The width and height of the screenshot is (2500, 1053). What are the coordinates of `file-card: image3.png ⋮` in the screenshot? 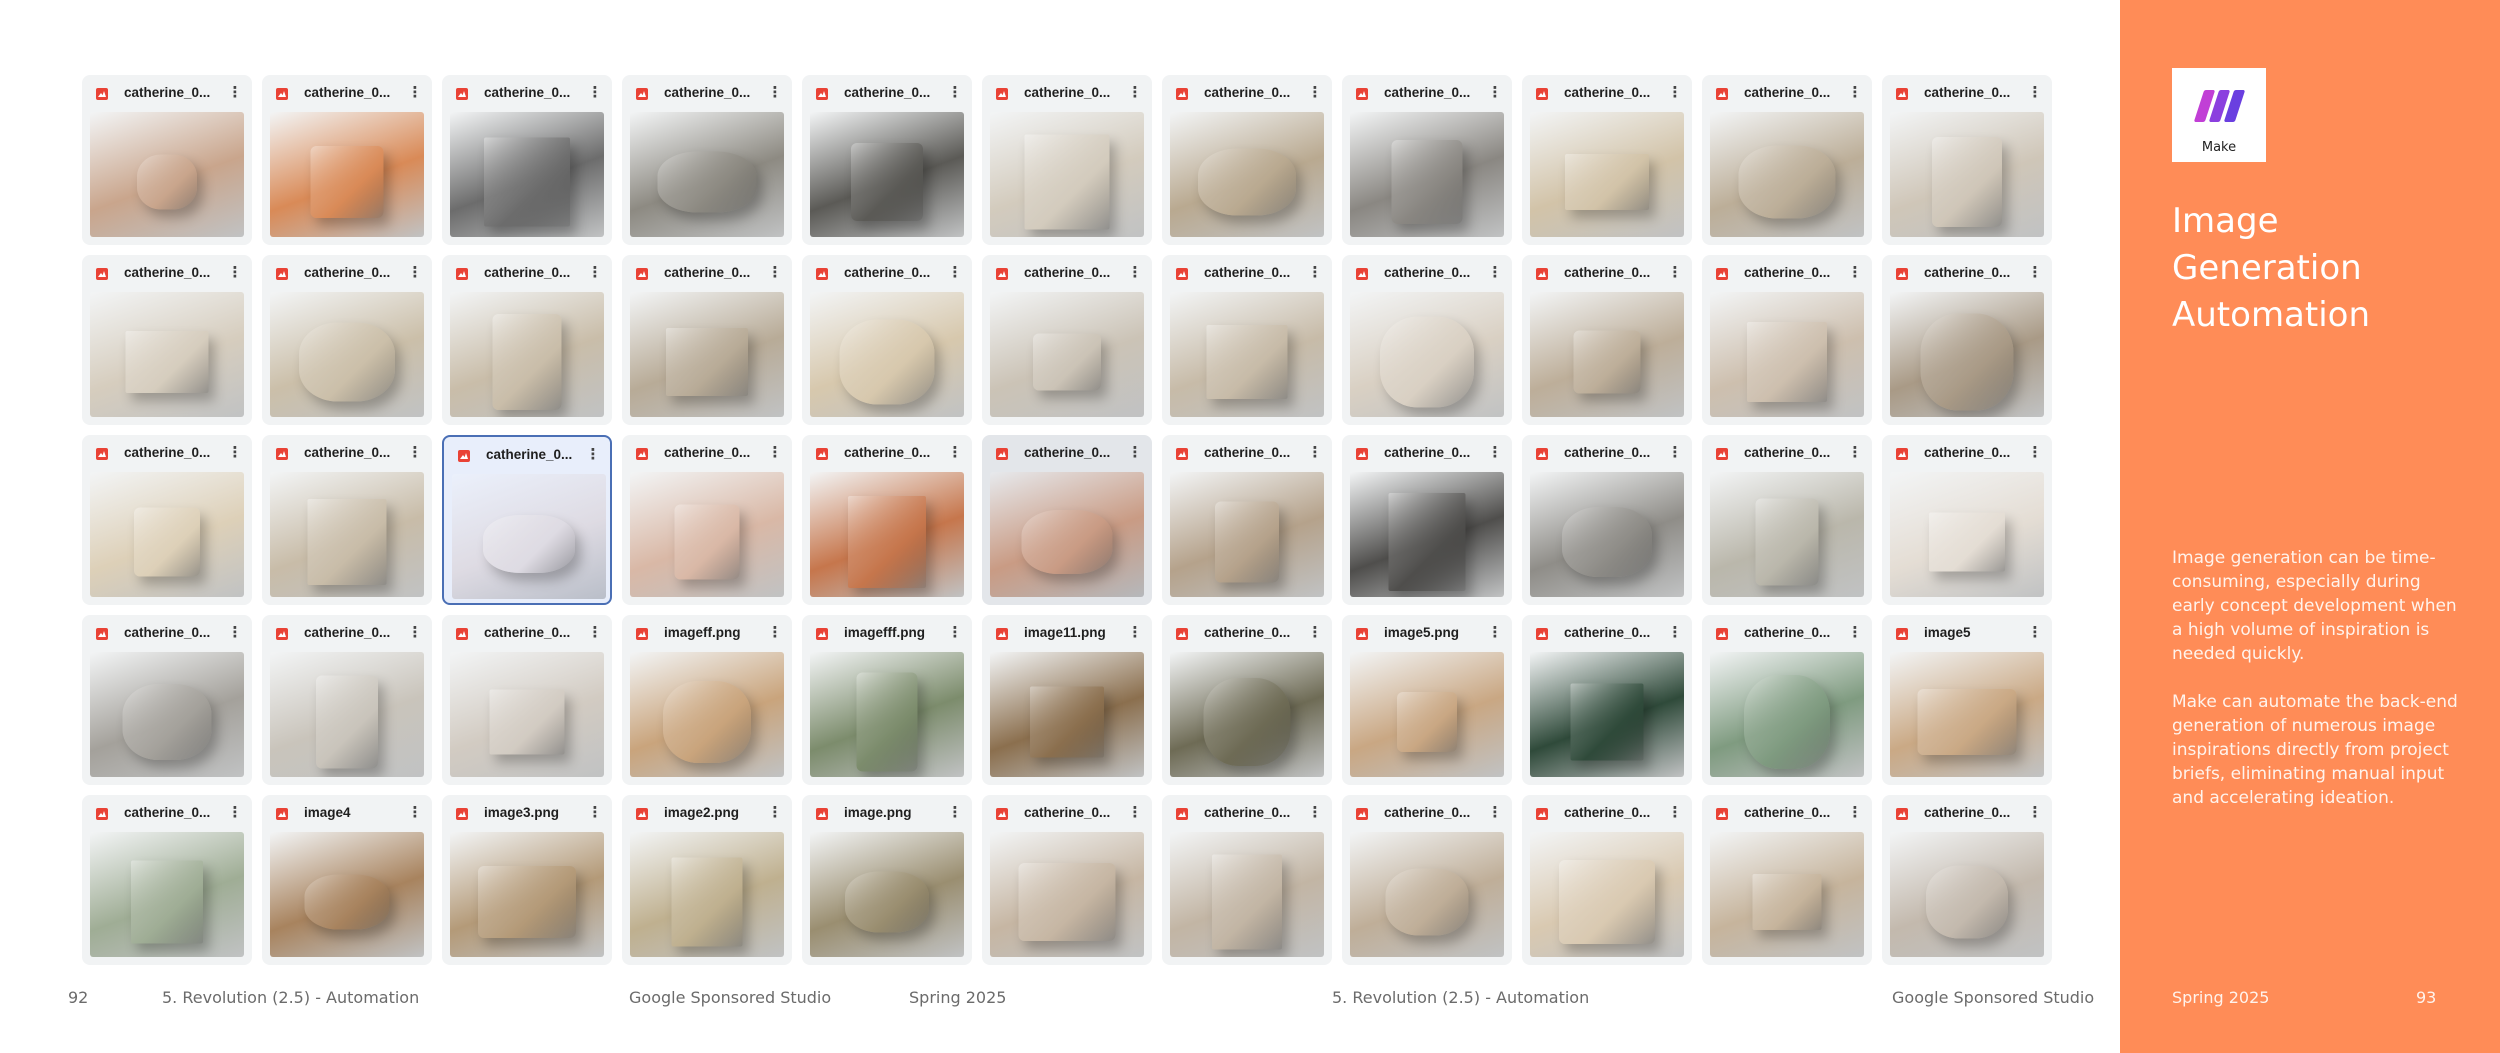 It's located at (527, 880).